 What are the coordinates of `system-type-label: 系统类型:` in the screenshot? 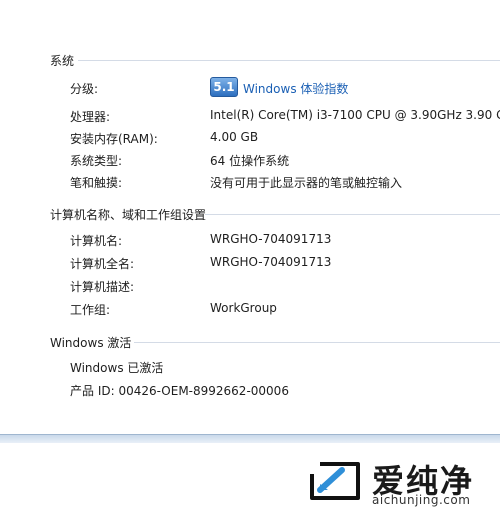 It's located at (96, 161).